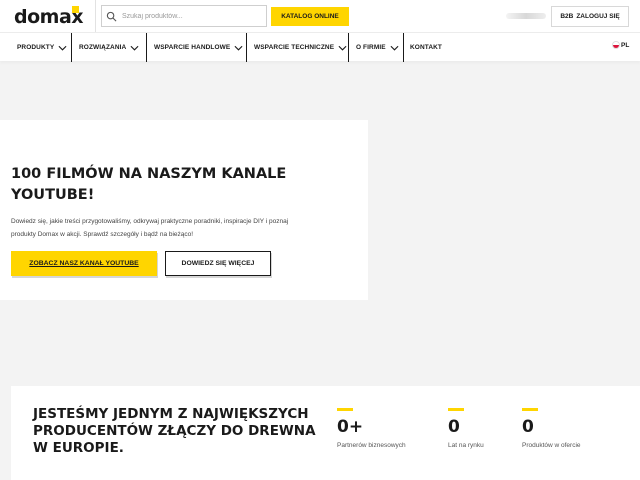 The width and height of the screenshot is (640, 480). I want to click on stat-item: 0 Produktów w ofercie, so click(551, 428).